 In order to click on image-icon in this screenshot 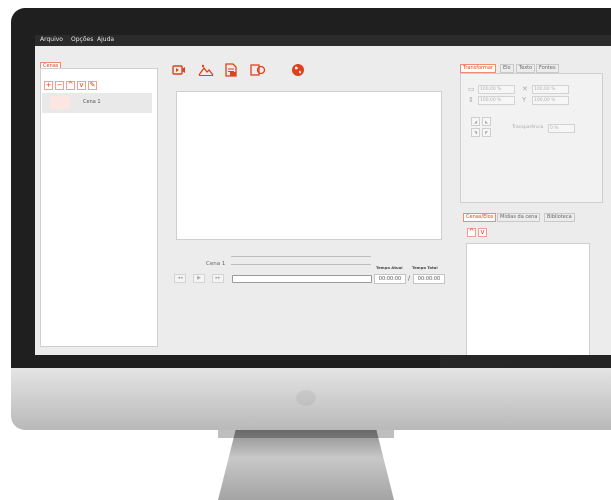, I will do `click(206, 70)`.